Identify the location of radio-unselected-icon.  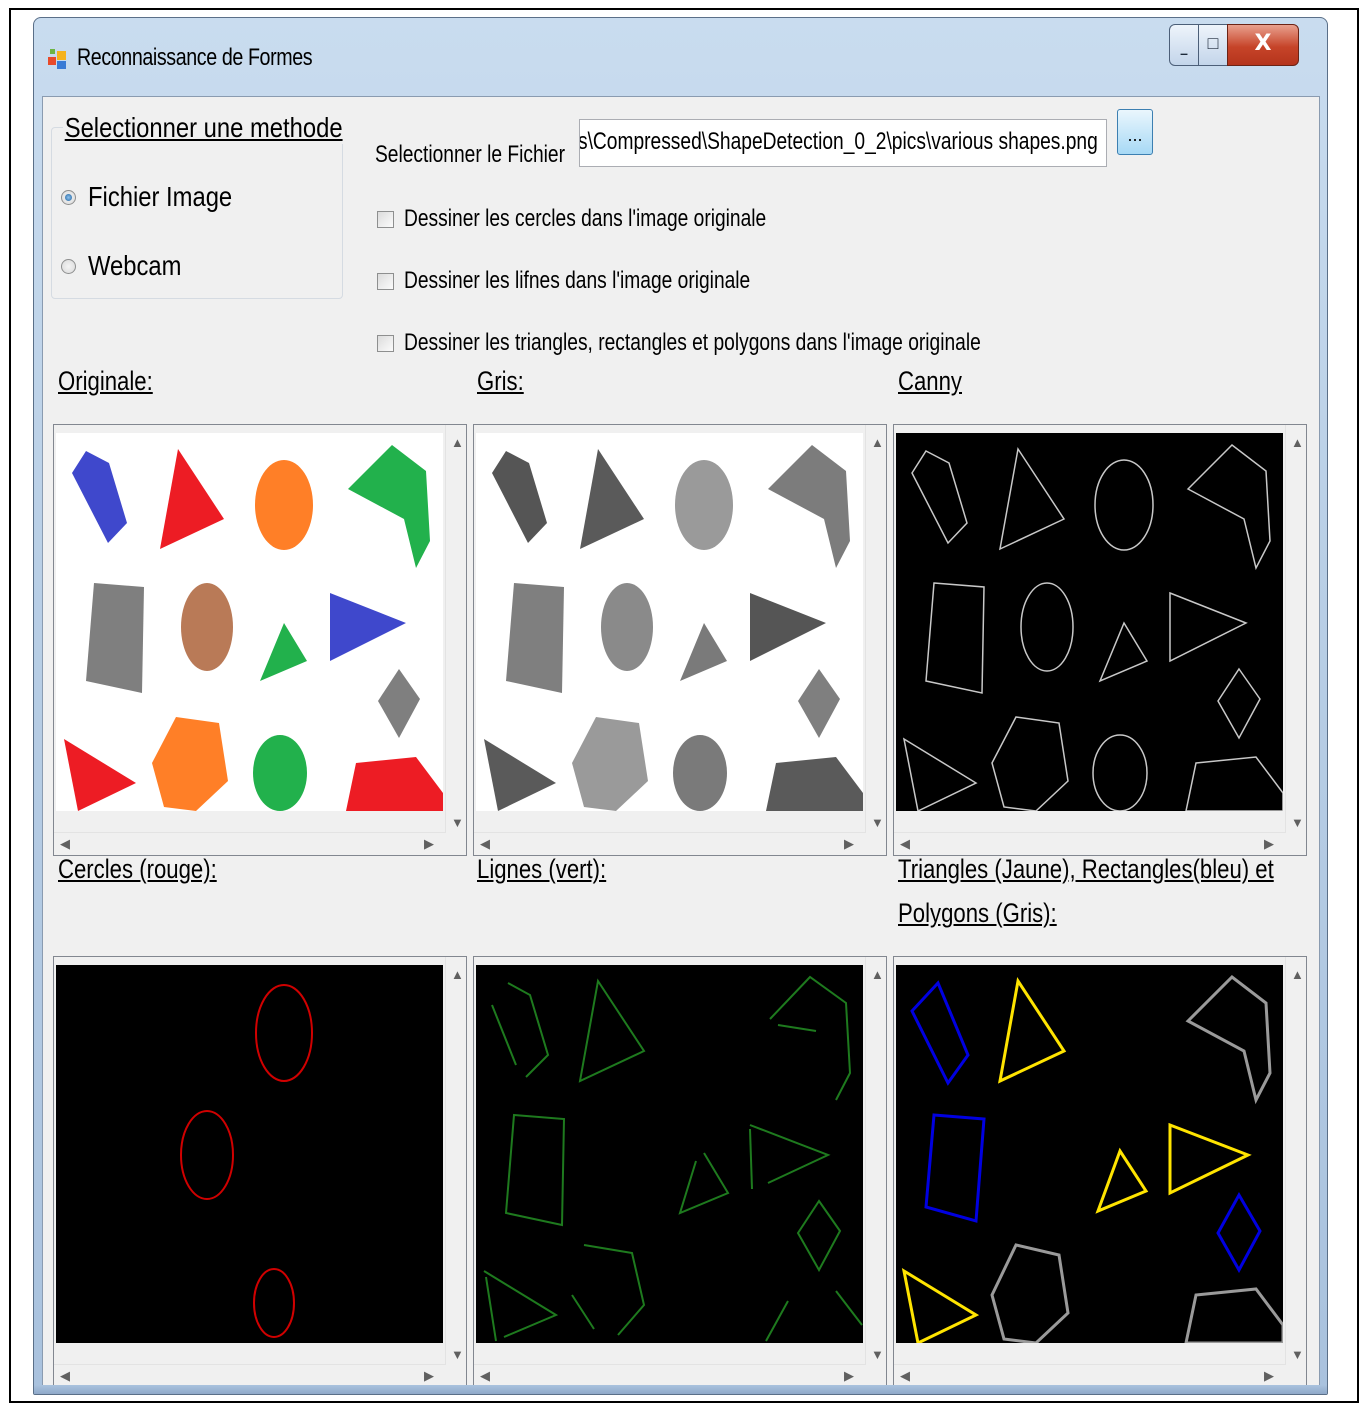
(68, 266).